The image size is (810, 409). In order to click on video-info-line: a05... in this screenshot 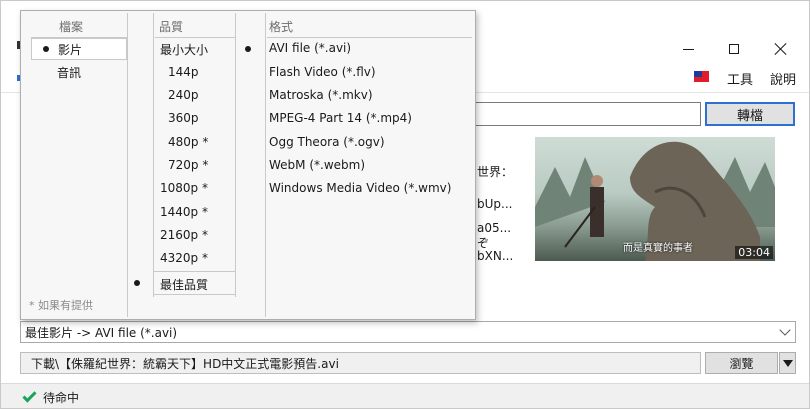, I will do `click(494, 228)`.